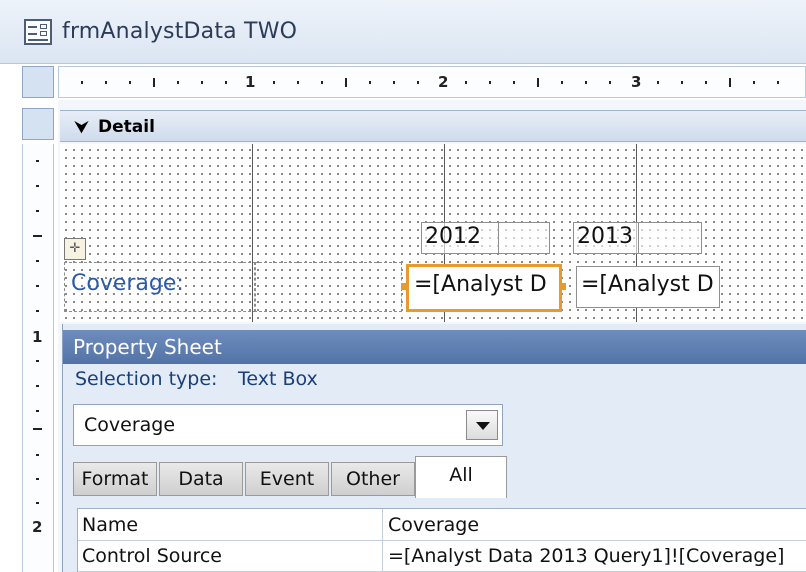 This screenshot has height=572, width=806. I want to click on move-handle-icon: ✛, so click(75, 249).